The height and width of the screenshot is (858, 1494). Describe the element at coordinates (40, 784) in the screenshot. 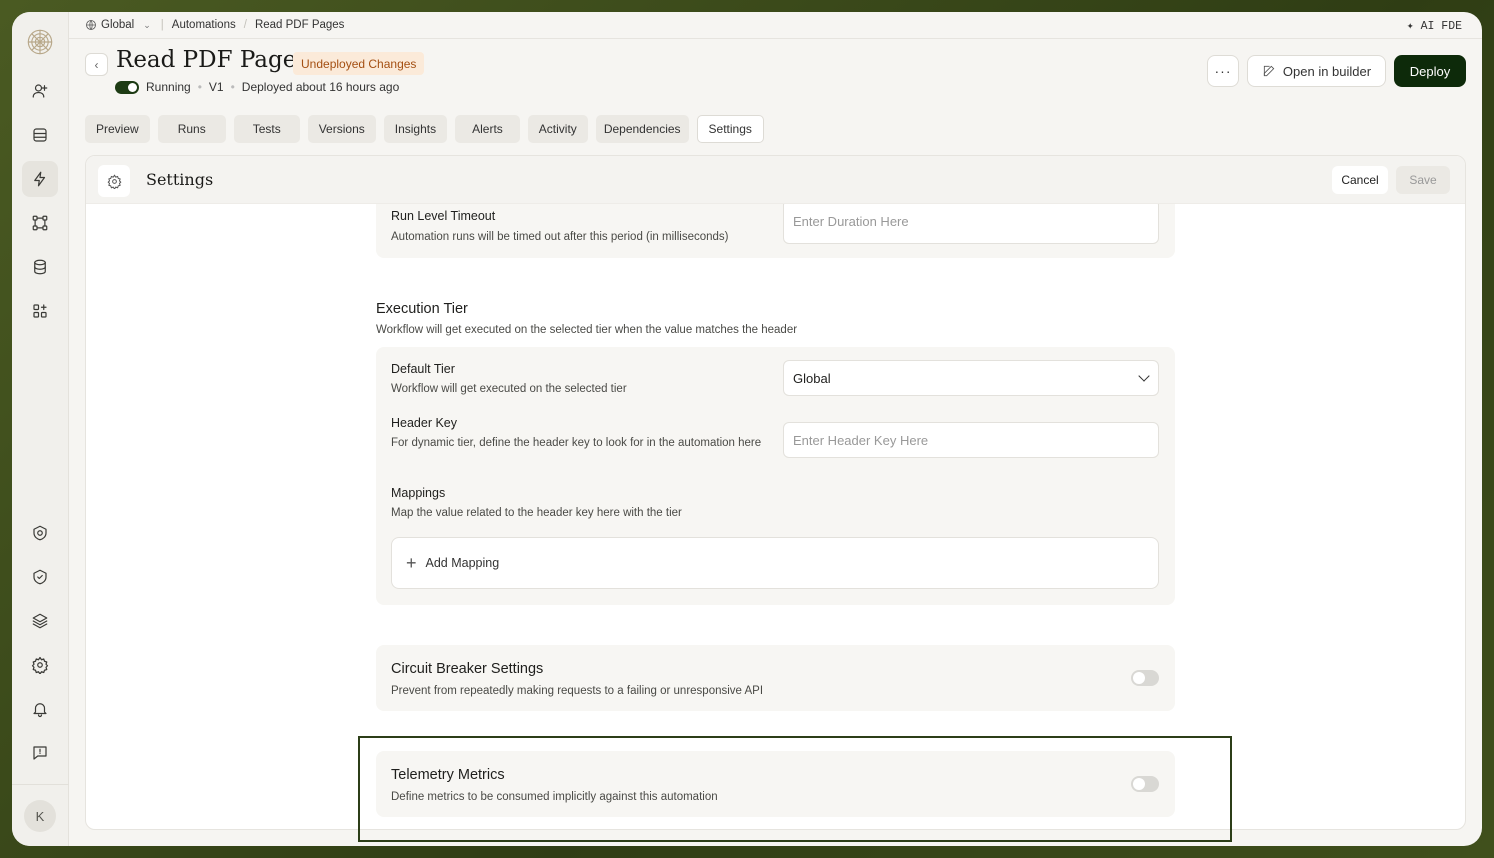

I see `sidebar-divider` at that location.